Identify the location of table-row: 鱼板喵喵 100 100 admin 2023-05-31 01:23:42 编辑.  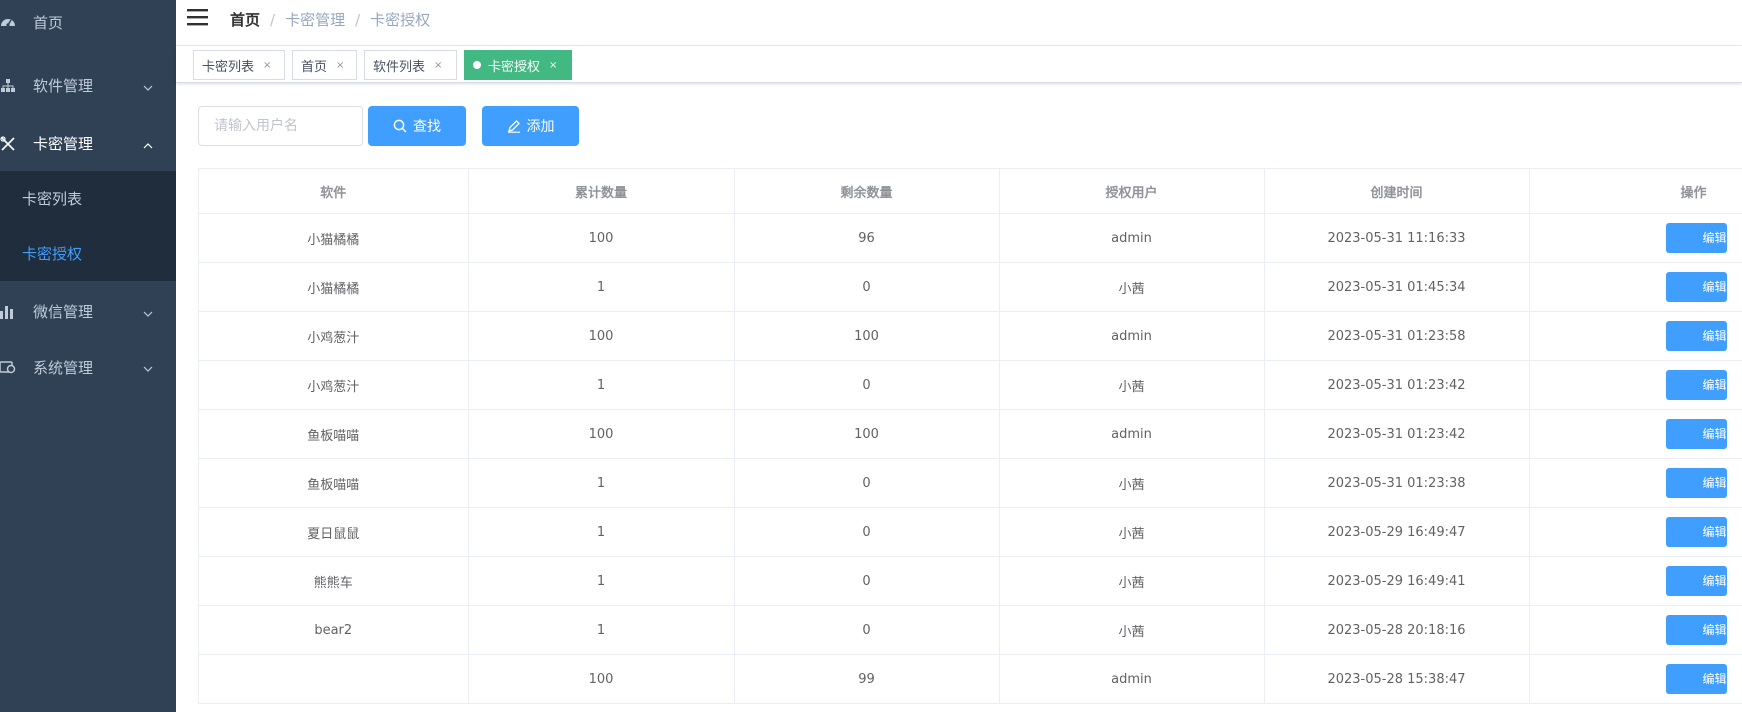
(970, 434).